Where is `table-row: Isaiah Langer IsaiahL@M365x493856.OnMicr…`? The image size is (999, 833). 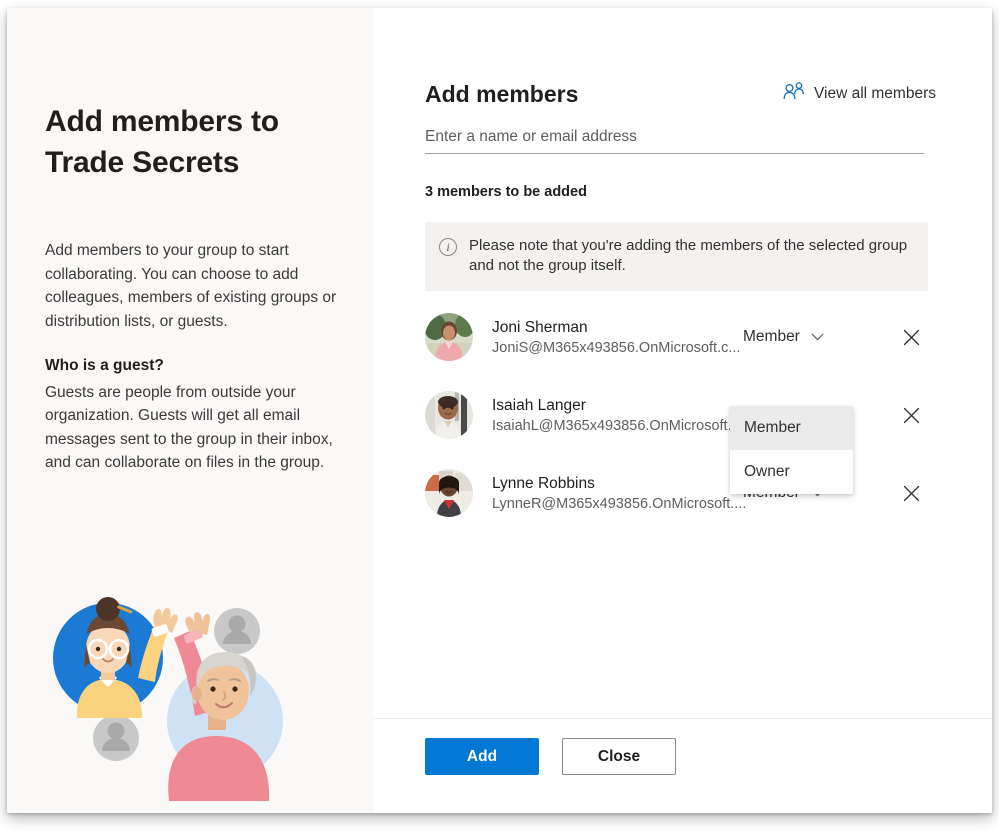
table-row: Isaiah Langer IsaiahL@M365x493856.OnMicr… is located at coordinates (708, 415).